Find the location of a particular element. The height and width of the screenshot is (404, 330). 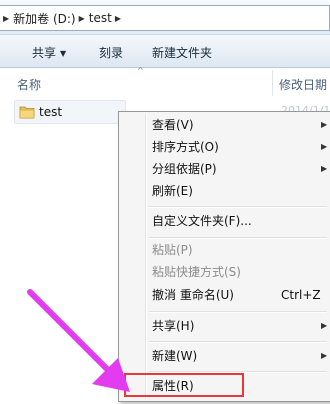

menu-item-paste-shortcut: 粘贴快捷方式(S) is located at coordinates (225, 272).